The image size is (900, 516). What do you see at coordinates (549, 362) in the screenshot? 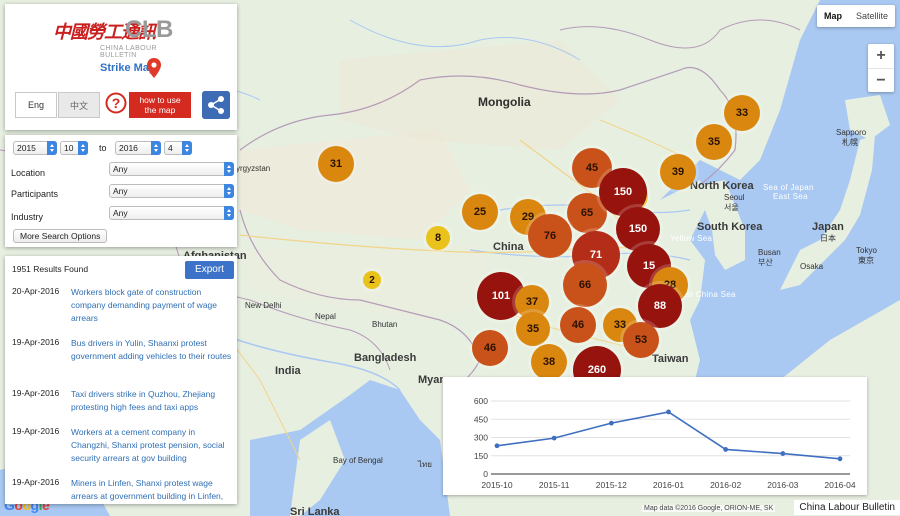
I see `cluster-marker: 38` at bounding box center [549, 362].